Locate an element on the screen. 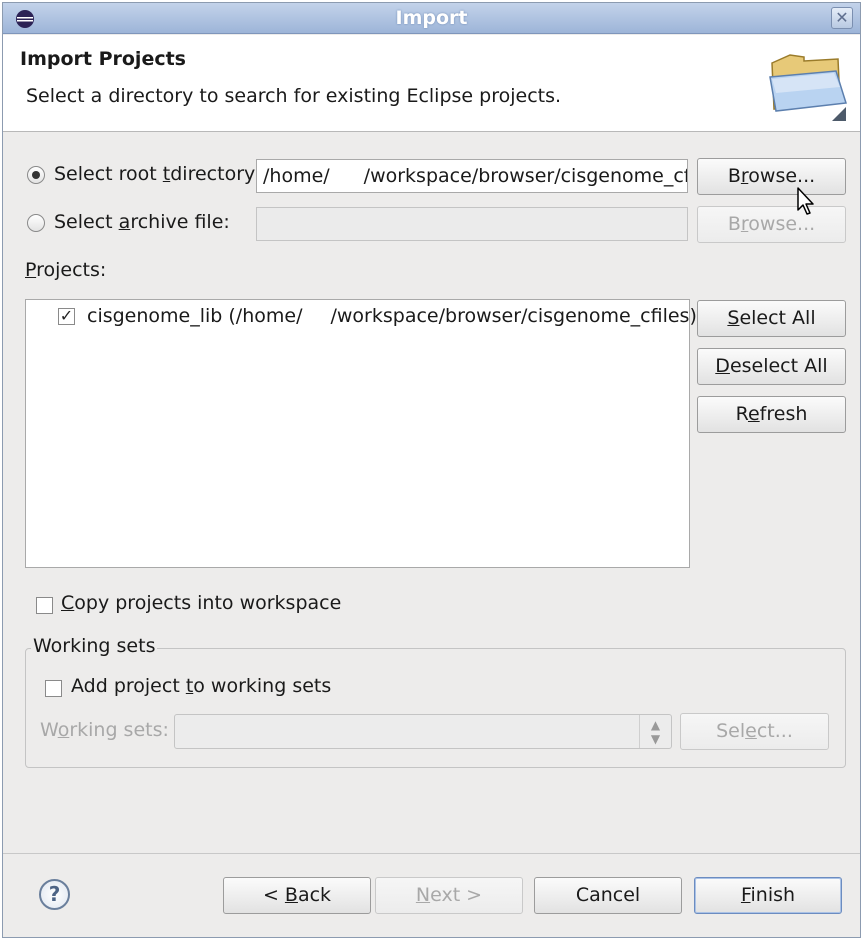 The image size is (863, 940). window-title: Import is located at coordinates (431, 18).